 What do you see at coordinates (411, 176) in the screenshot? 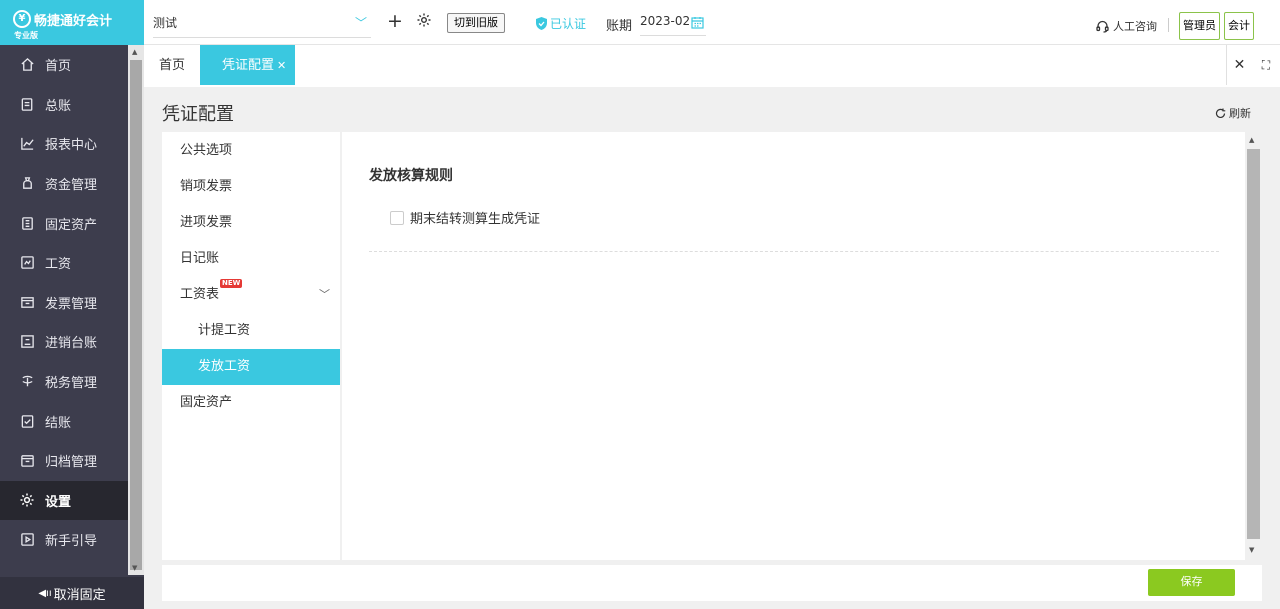
I see `section-title: 发放核算规则` at bounding box center [411, 176].